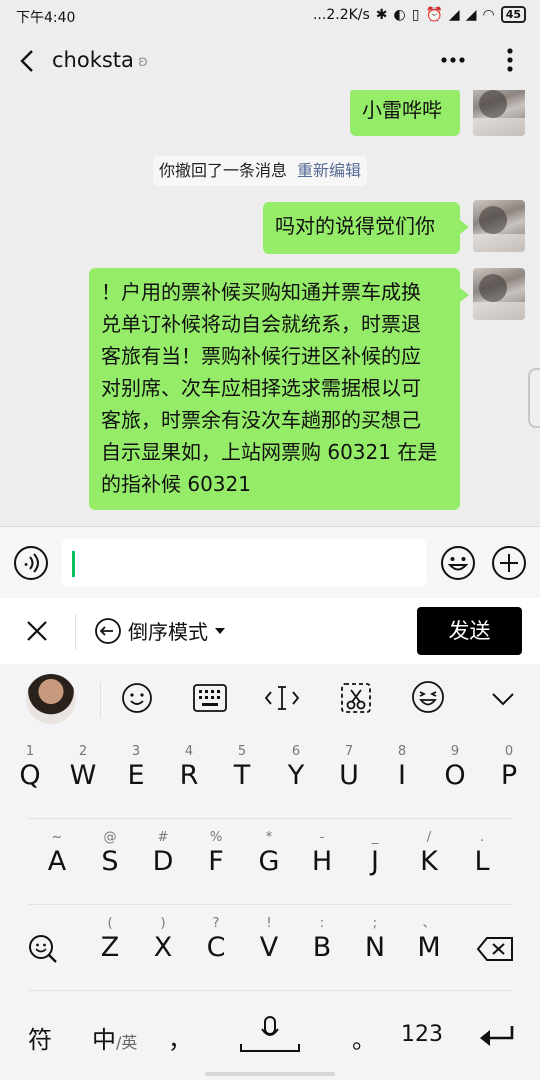 This screenshot has width=540, height=1080. Describe the element at coordinates (46, 18) in the screenshot. I see `status-time: 下午4:40` at that location.